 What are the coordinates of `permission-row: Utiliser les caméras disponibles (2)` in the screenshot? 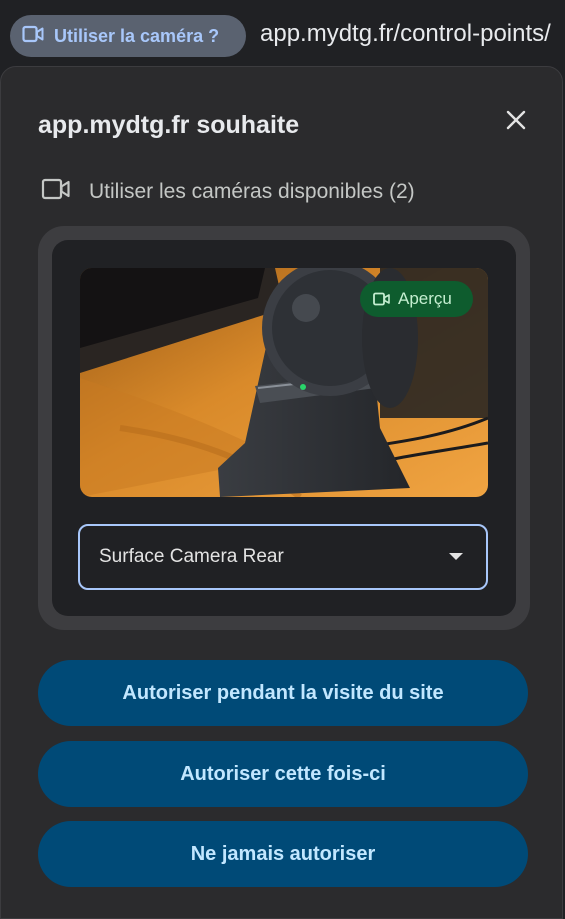 It's located at (228, 191).